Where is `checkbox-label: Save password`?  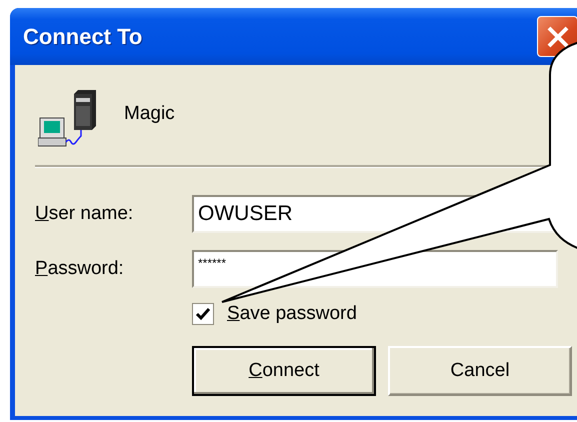 checkbox-label: Save password is located at coordinates (292, 314).